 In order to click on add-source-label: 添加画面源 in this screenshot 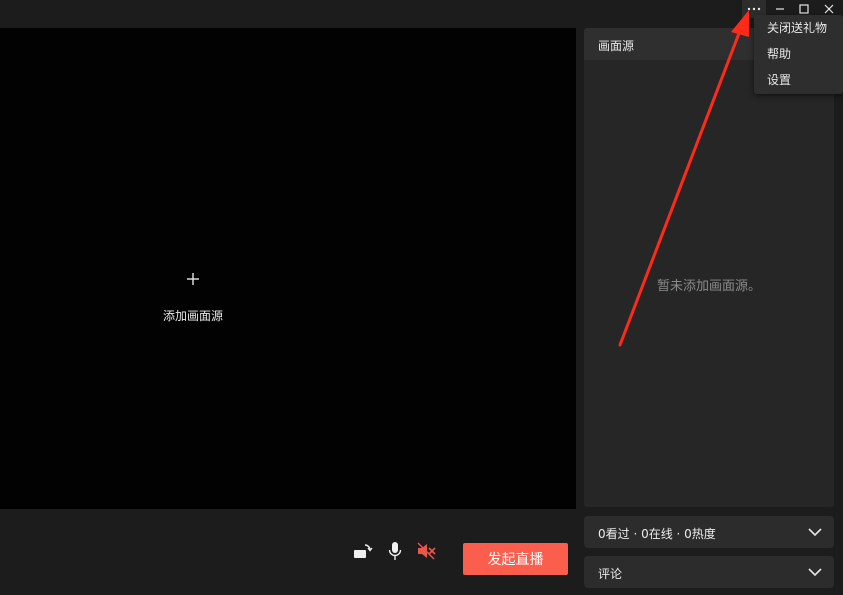, I will do `click(192, 316)`.